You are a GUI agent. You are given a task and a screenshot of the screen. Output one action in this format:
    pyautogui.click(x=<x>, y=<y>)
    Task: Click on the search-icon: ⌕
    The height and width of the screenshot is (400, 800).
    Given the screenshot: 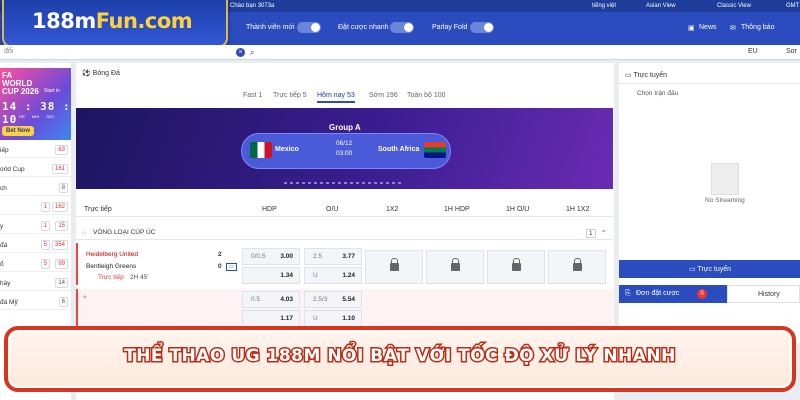 What is the action you would take?
    pyautogui.click(x=252, y=53)
    